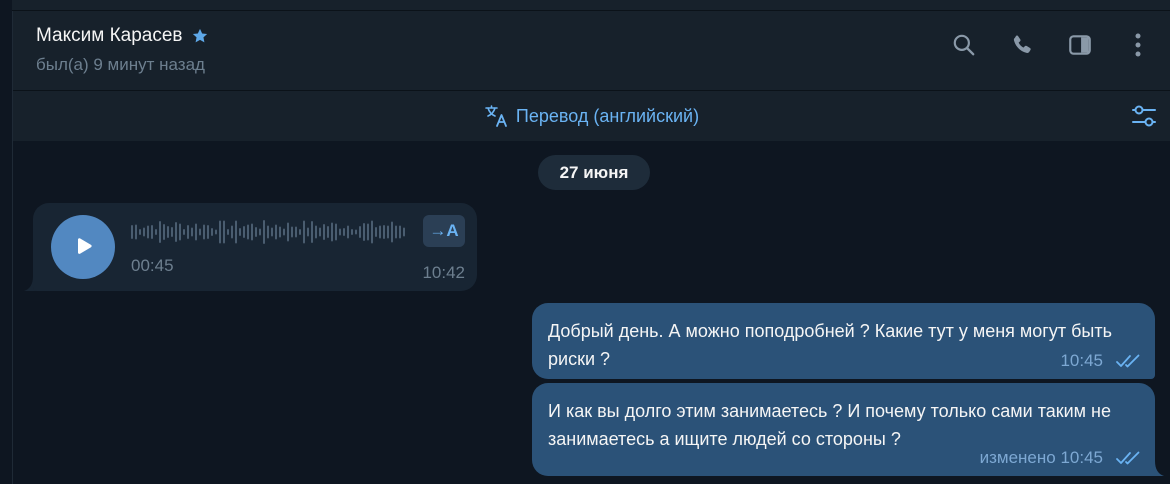  What do you see at coordinates (444, 231) in the screenshot?
I see `transcribe-button: →A` at bounding box center [444, 231].